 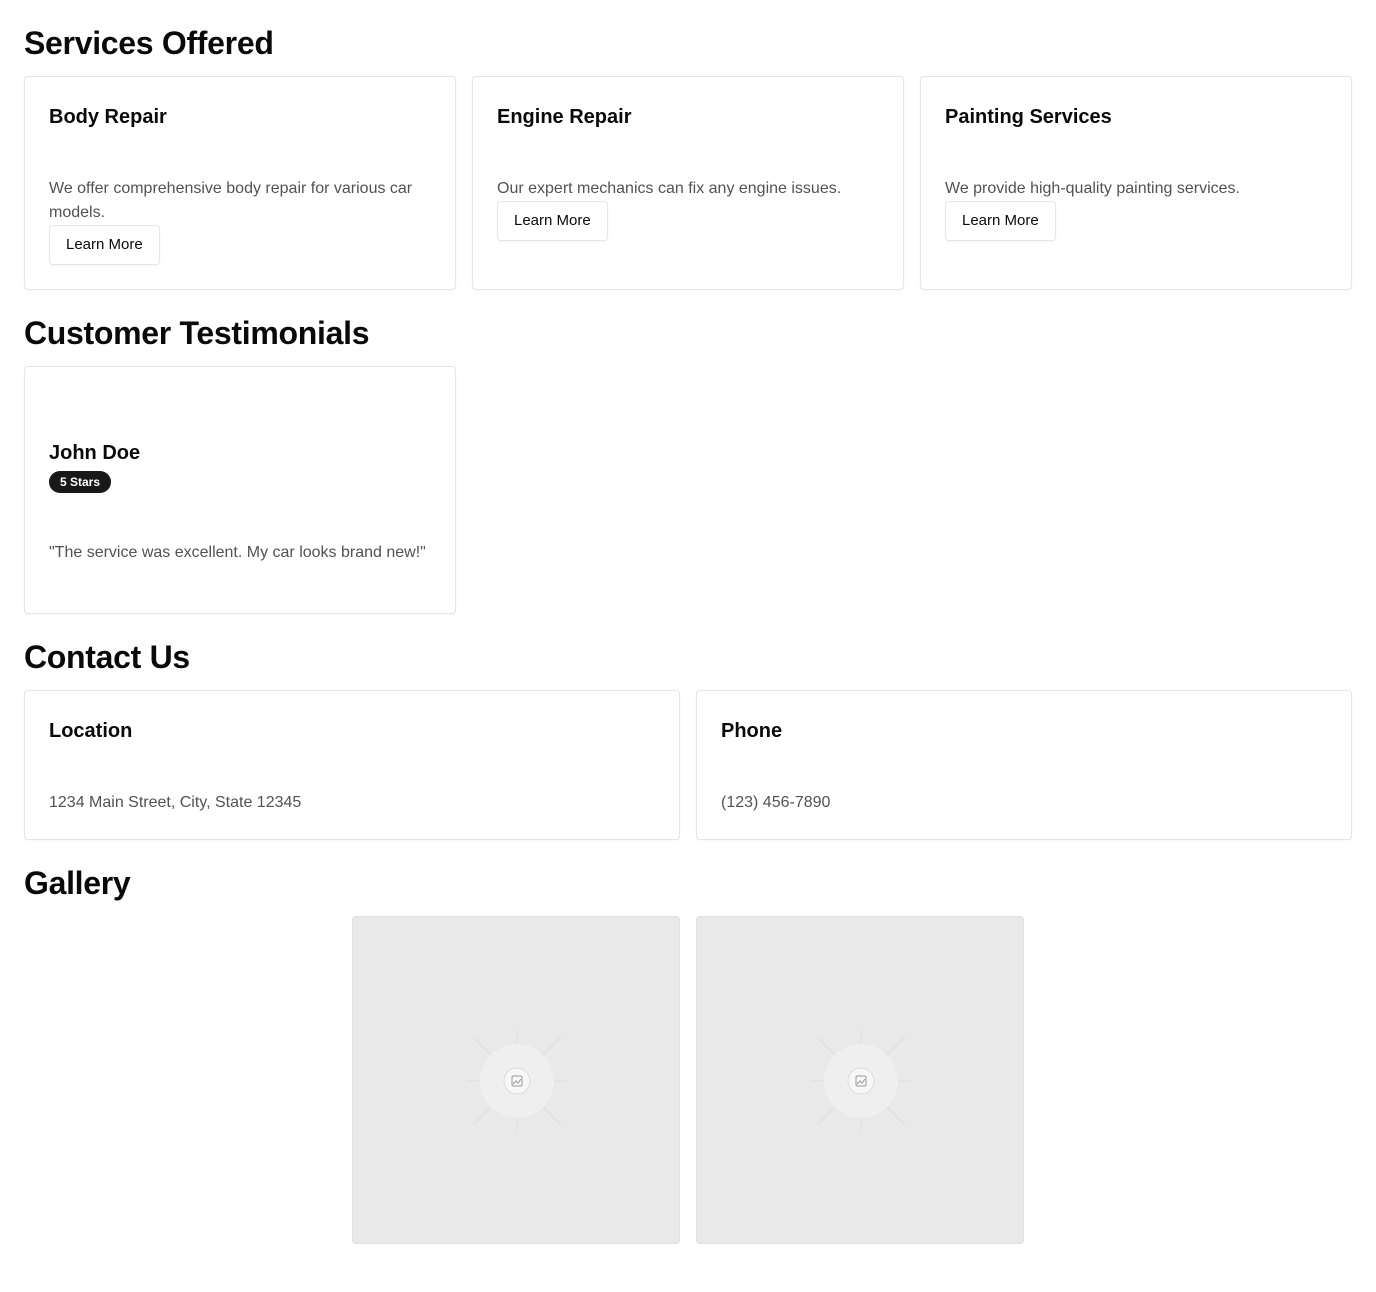 I want to click on phone-number: (123) 456-7890, so click(x=776, y=802).